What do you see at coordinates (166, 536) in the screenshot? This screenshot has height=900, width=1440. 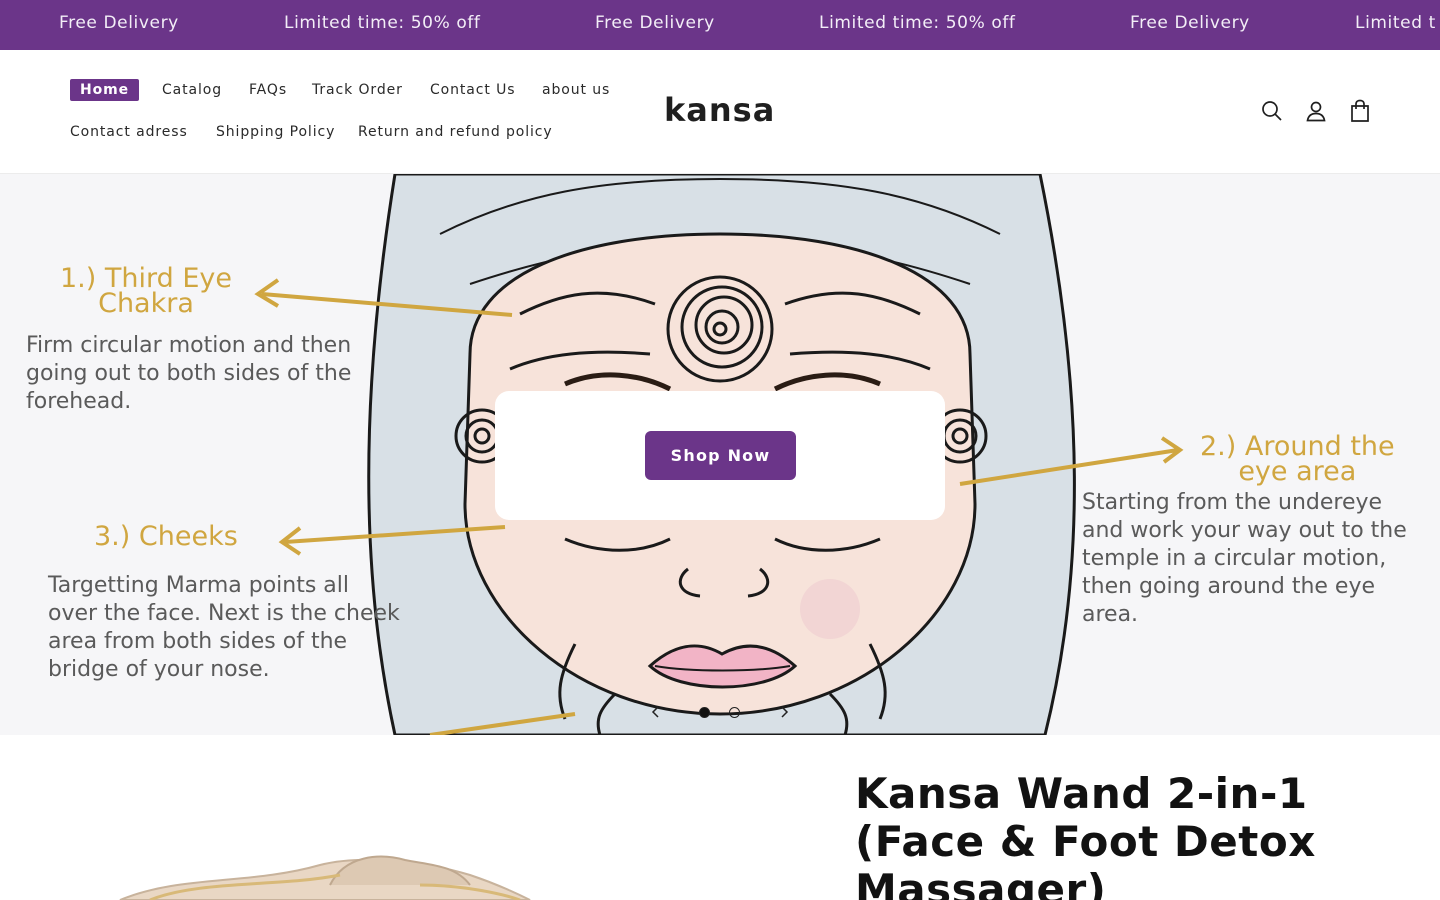 I see `annotation-heading-cheeks: 3.) Cheeks` at bounding box center [166, 536].